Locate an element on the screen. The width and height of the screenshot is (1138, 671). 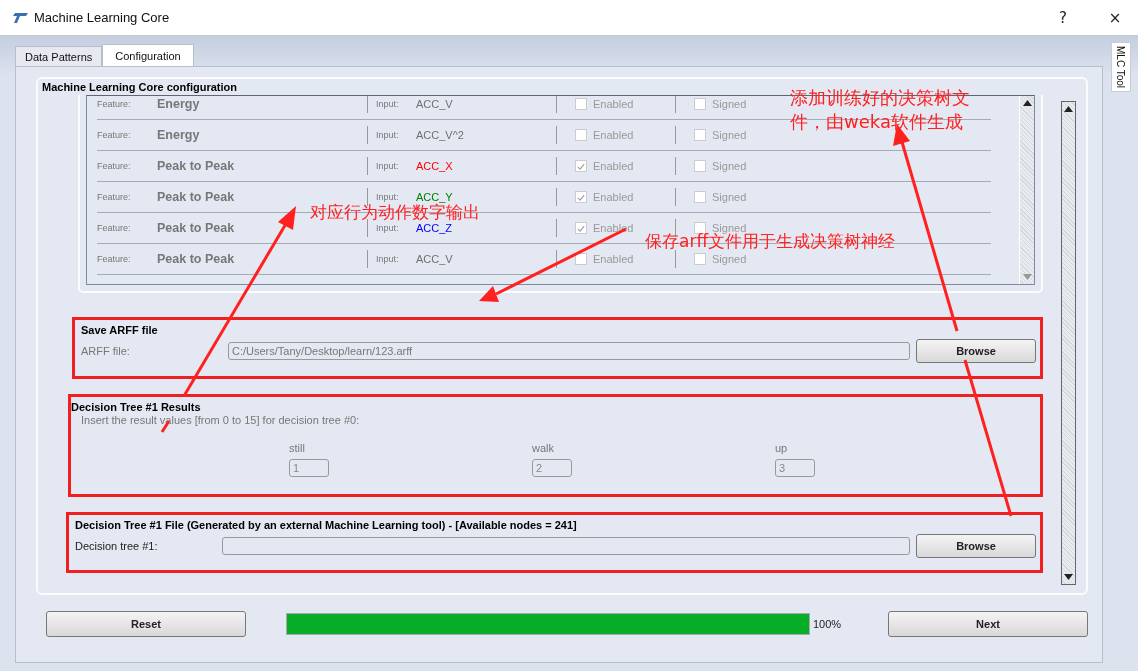
hint-text: Insert the result values [from 0 to 15] for decision tree #0: is located at coordinates (220, 420).